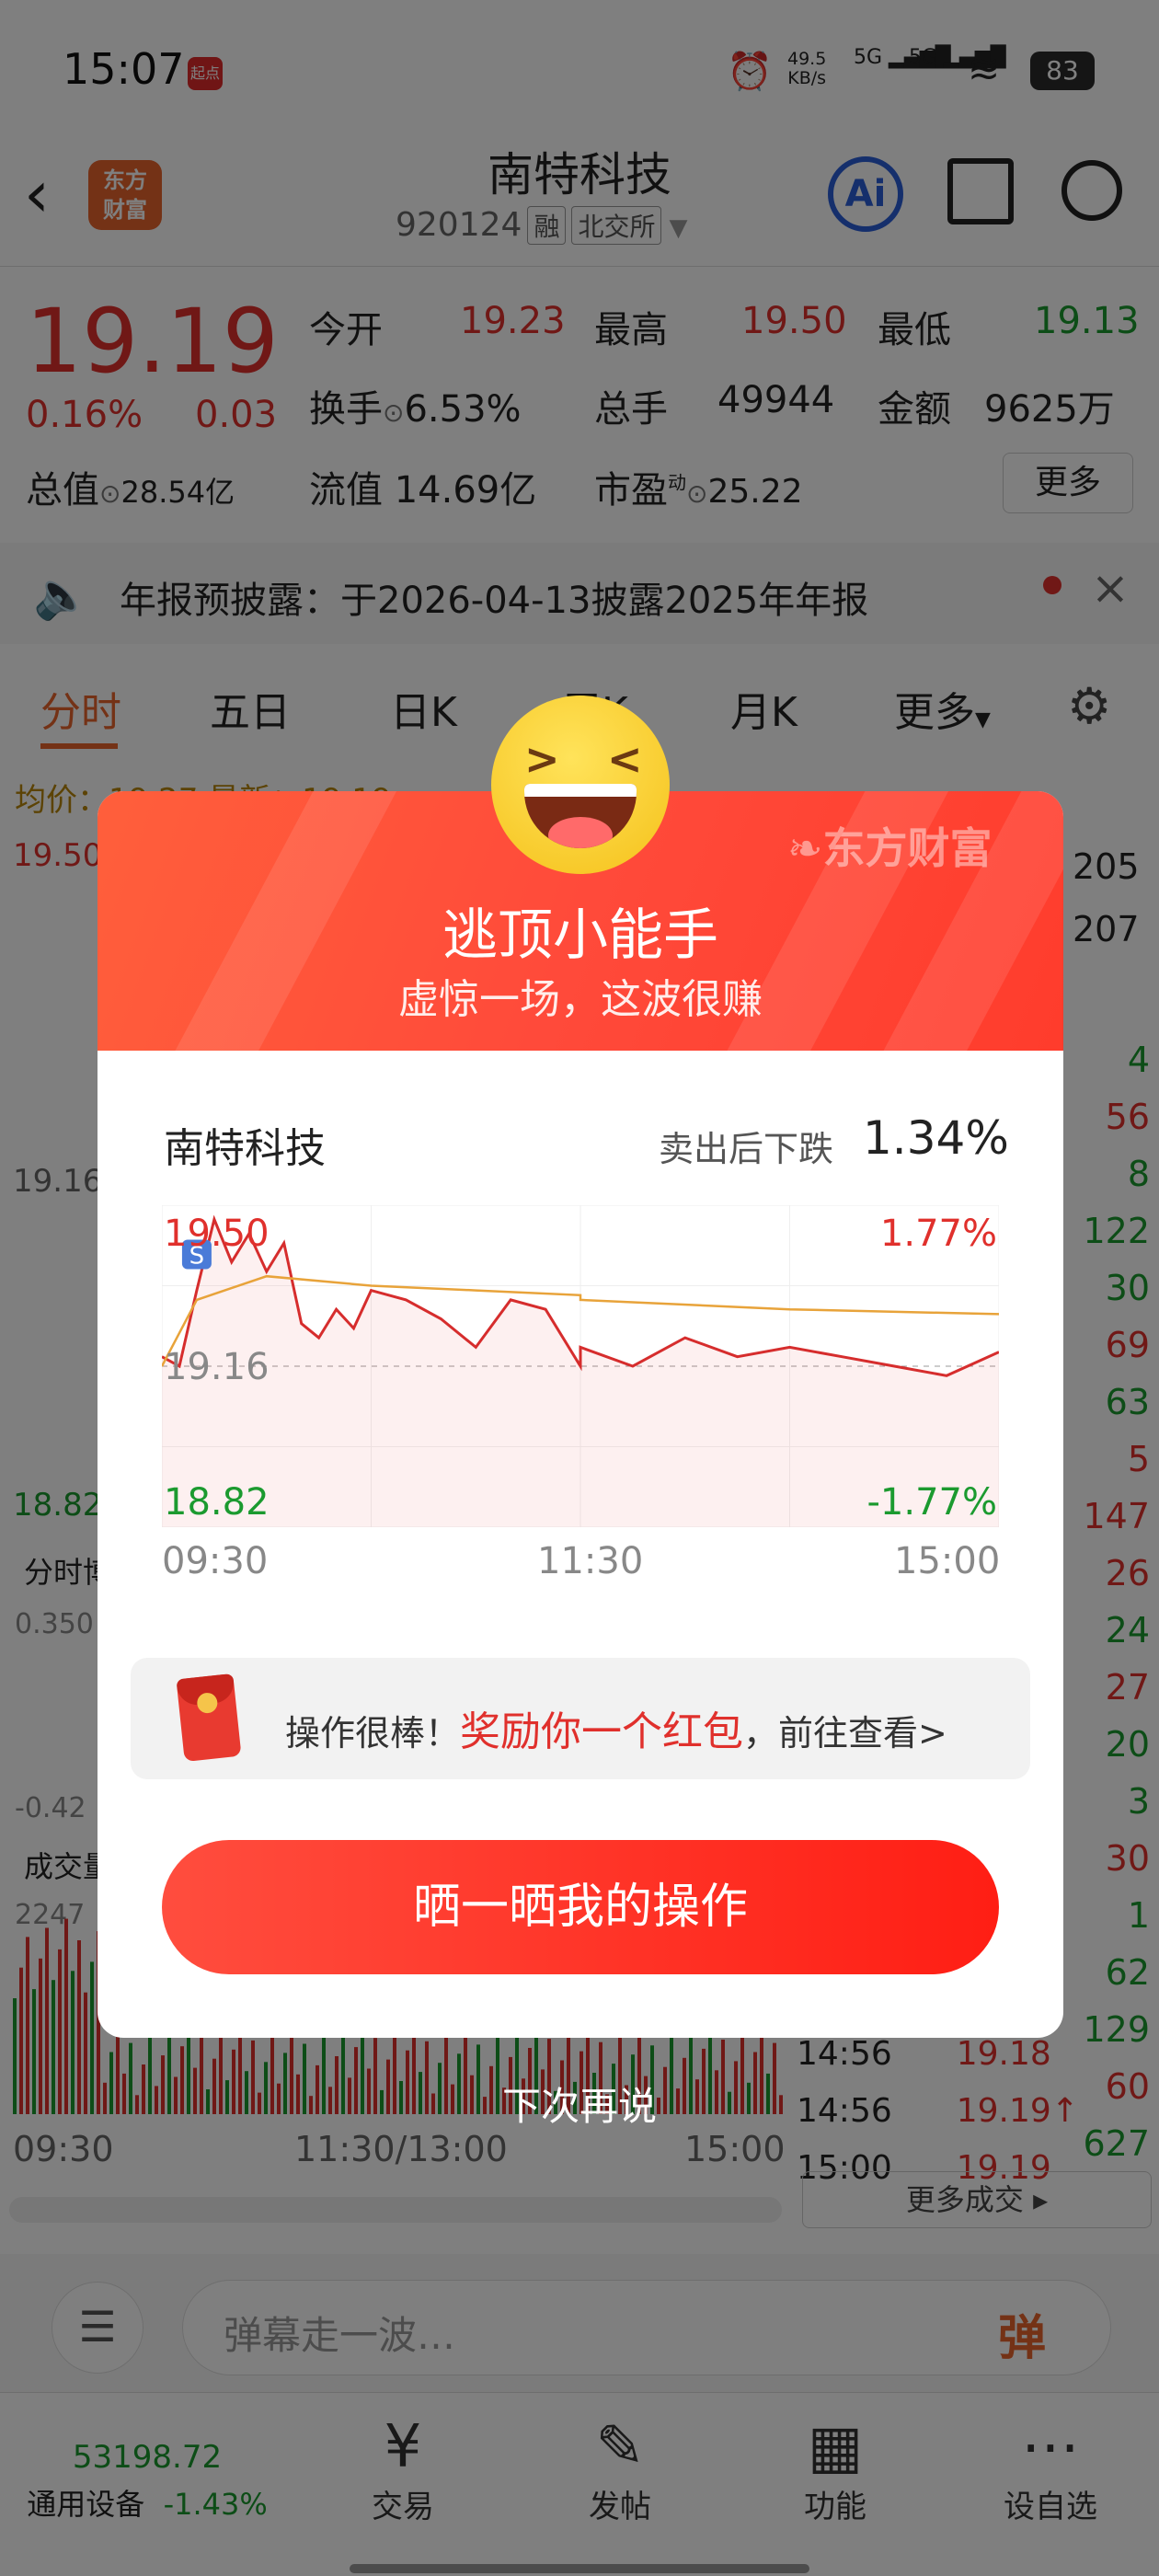 Image resolution: width=1159 pixels, height=2576 pixels. What do you see at coordinates (947, 1561) in the screenshot?
I see `x-tick-end: 15:00` at bounding box center [947, 1561].